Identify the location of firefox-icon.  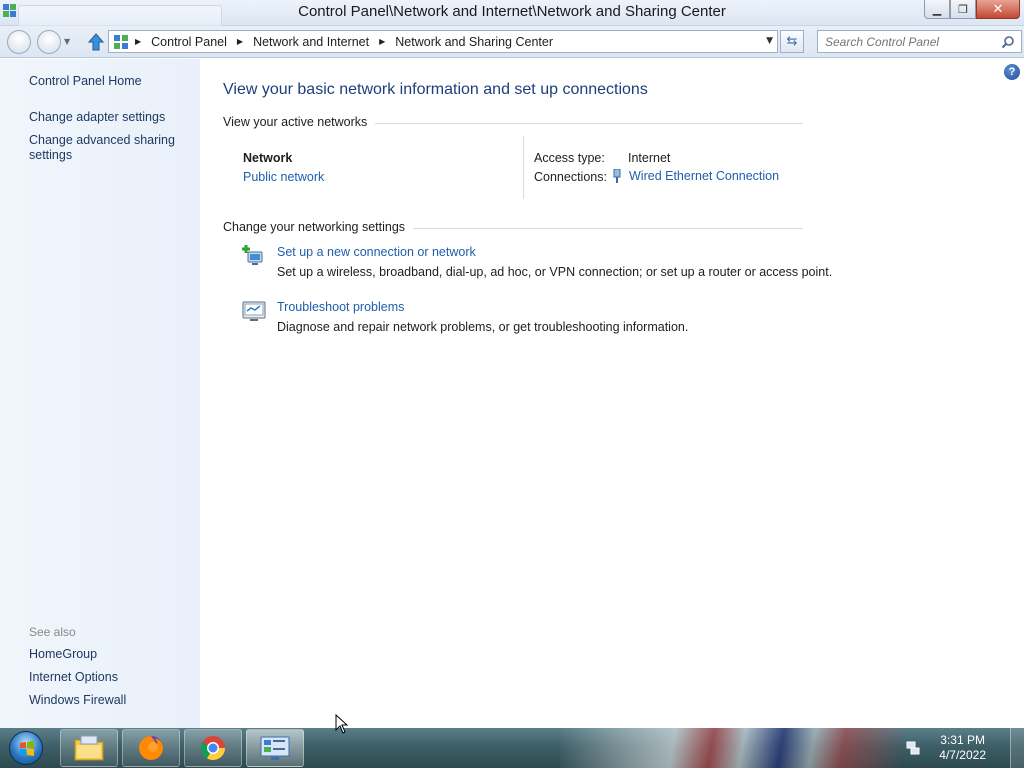
(151, 748).